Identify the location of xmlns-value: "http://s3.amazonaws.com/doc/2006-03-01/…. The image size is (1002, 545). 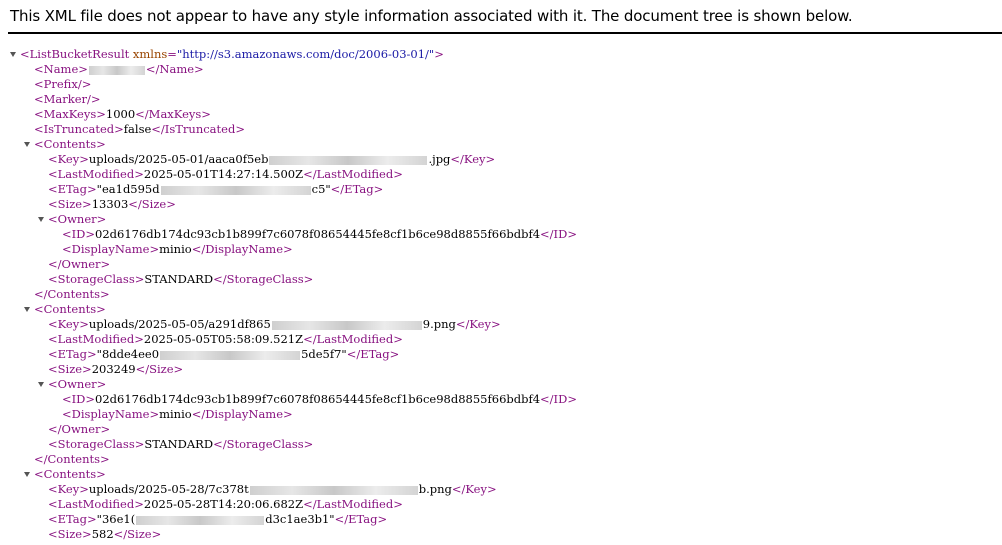
(305, 54).